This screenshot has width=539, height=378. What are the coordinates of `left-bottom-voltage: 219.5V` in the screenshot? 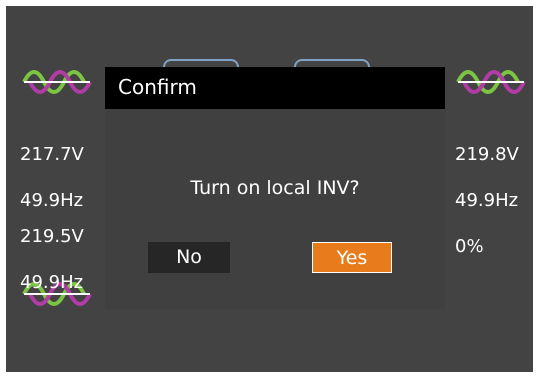 It's located at (52, 236).